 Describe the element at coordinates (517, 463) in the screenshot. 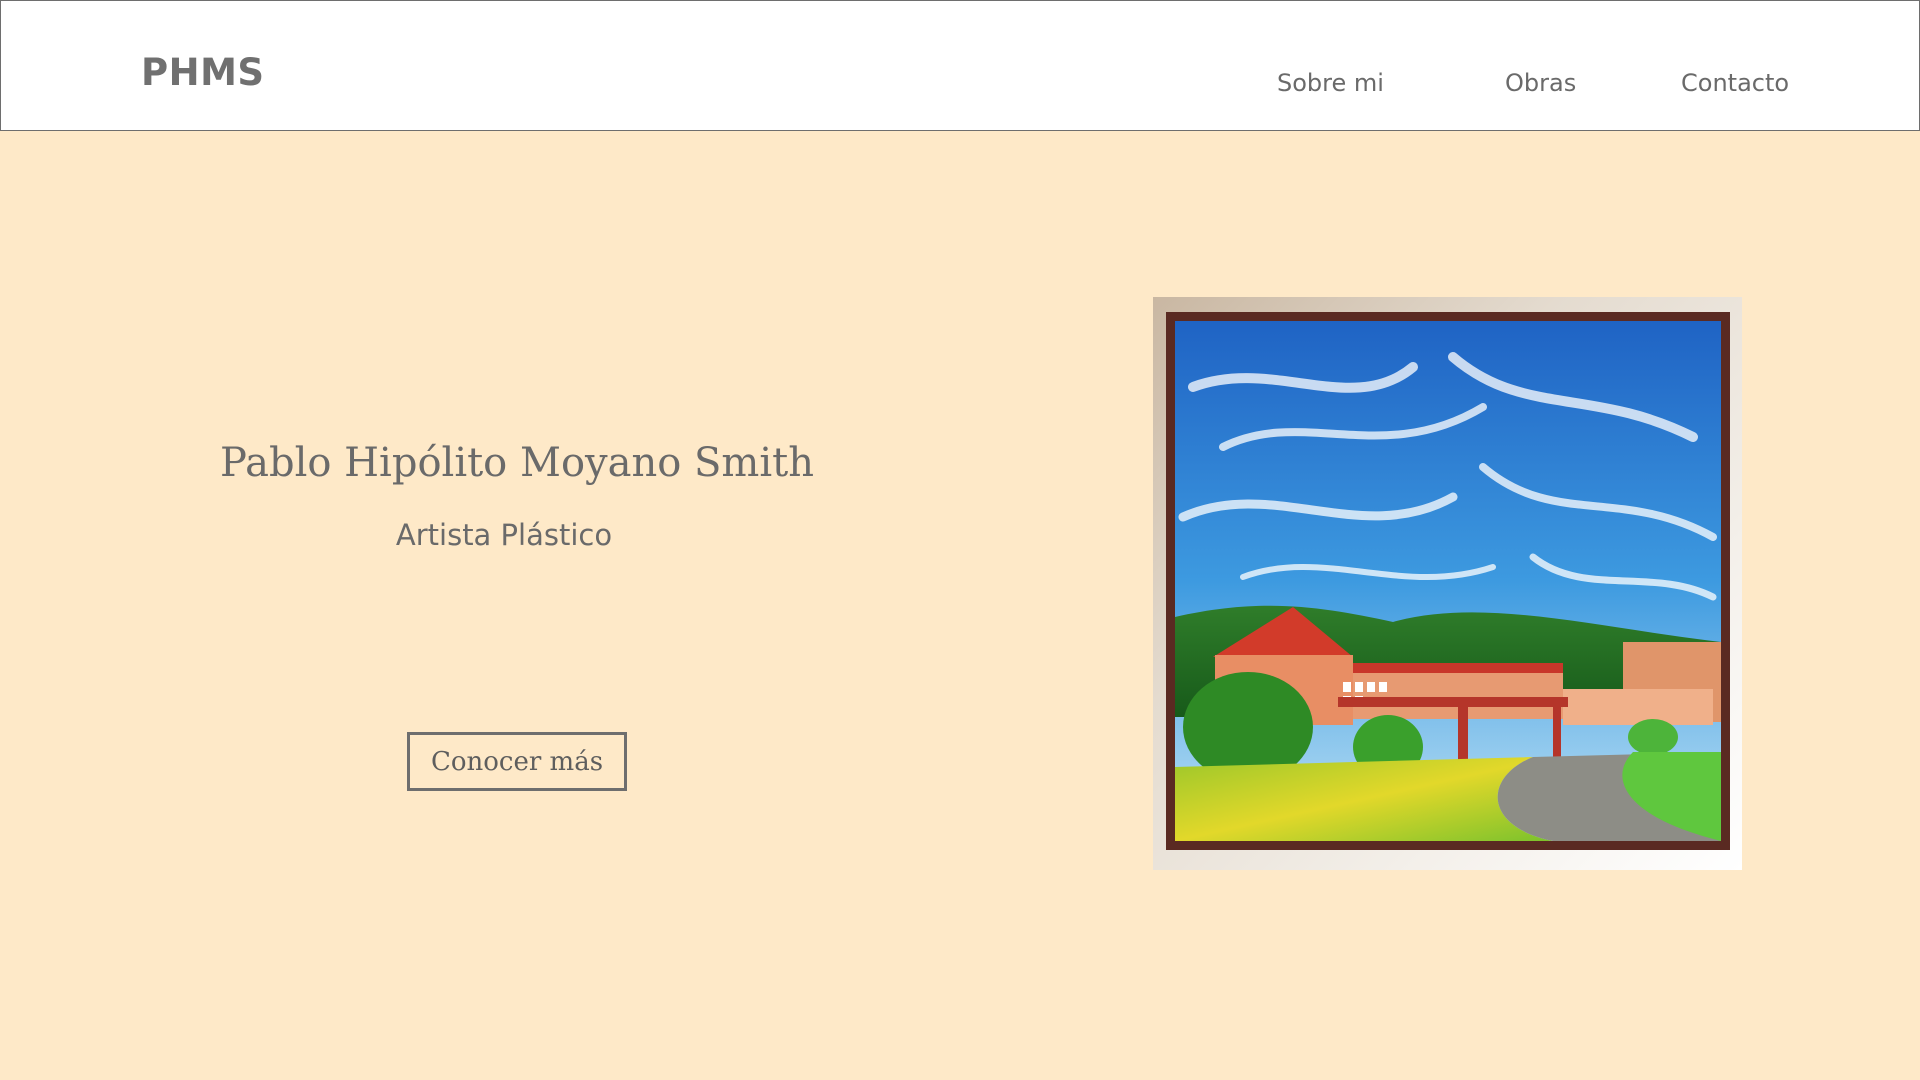

I see `artist-name: Pablo Hipólito Moyano Smith` at that location.